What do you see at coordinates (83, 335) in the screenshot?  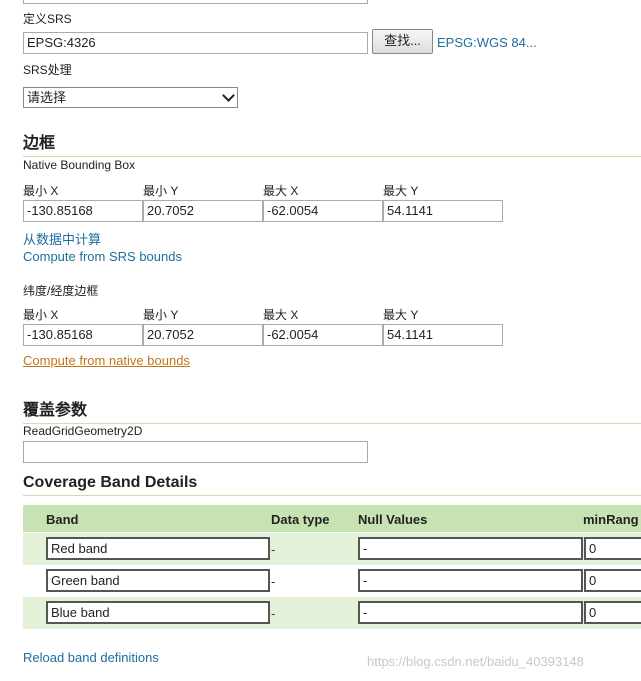 I see `latlon-minx-input: -130.85168` at bounding box center [83, 335].